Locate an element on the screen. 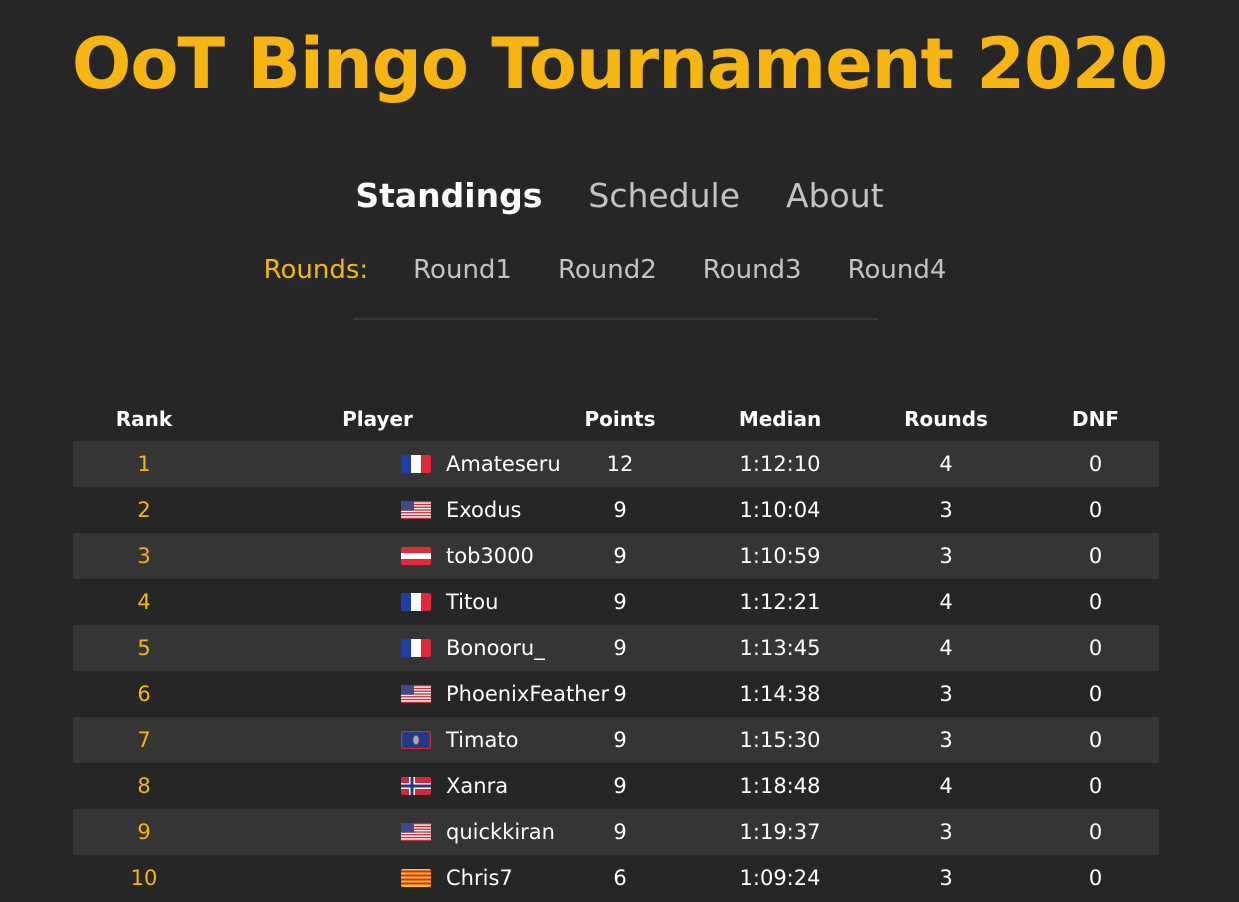 This screenshot has width=1239, height=902. table-row: 6 PhoenixFeather 9 1:14:38 3 0 is located at coordinates (616, 694).